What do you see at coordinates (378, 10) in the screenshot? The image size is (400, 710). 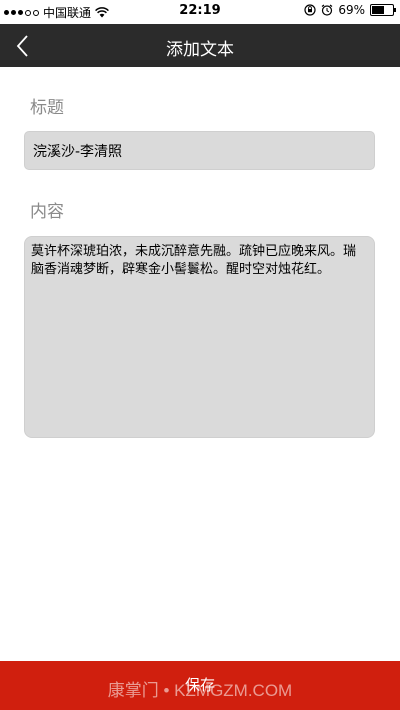 I see `battery-fill` at bounding box center [378, 10].